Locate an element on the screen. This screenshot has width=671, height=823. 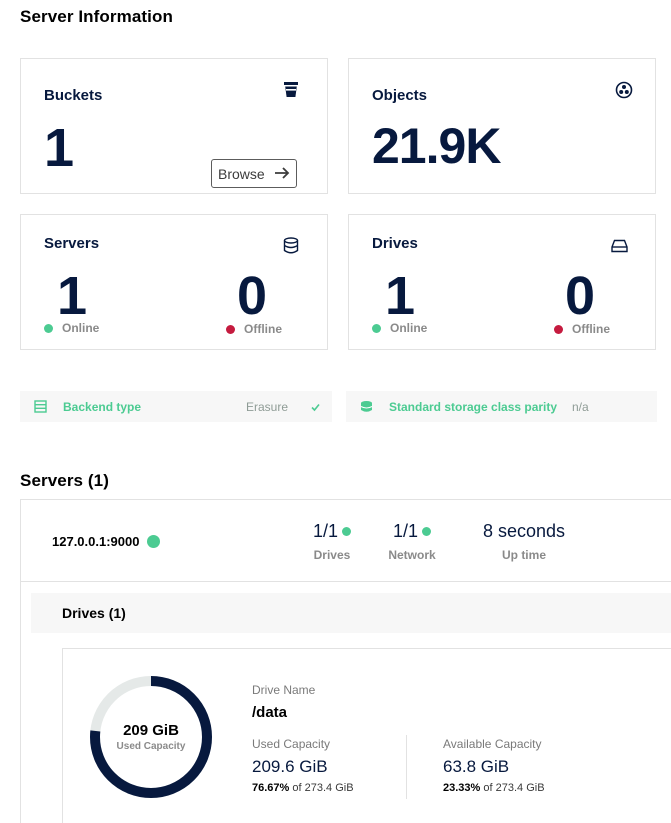
objects-icon is located at coordinates (624, 90).